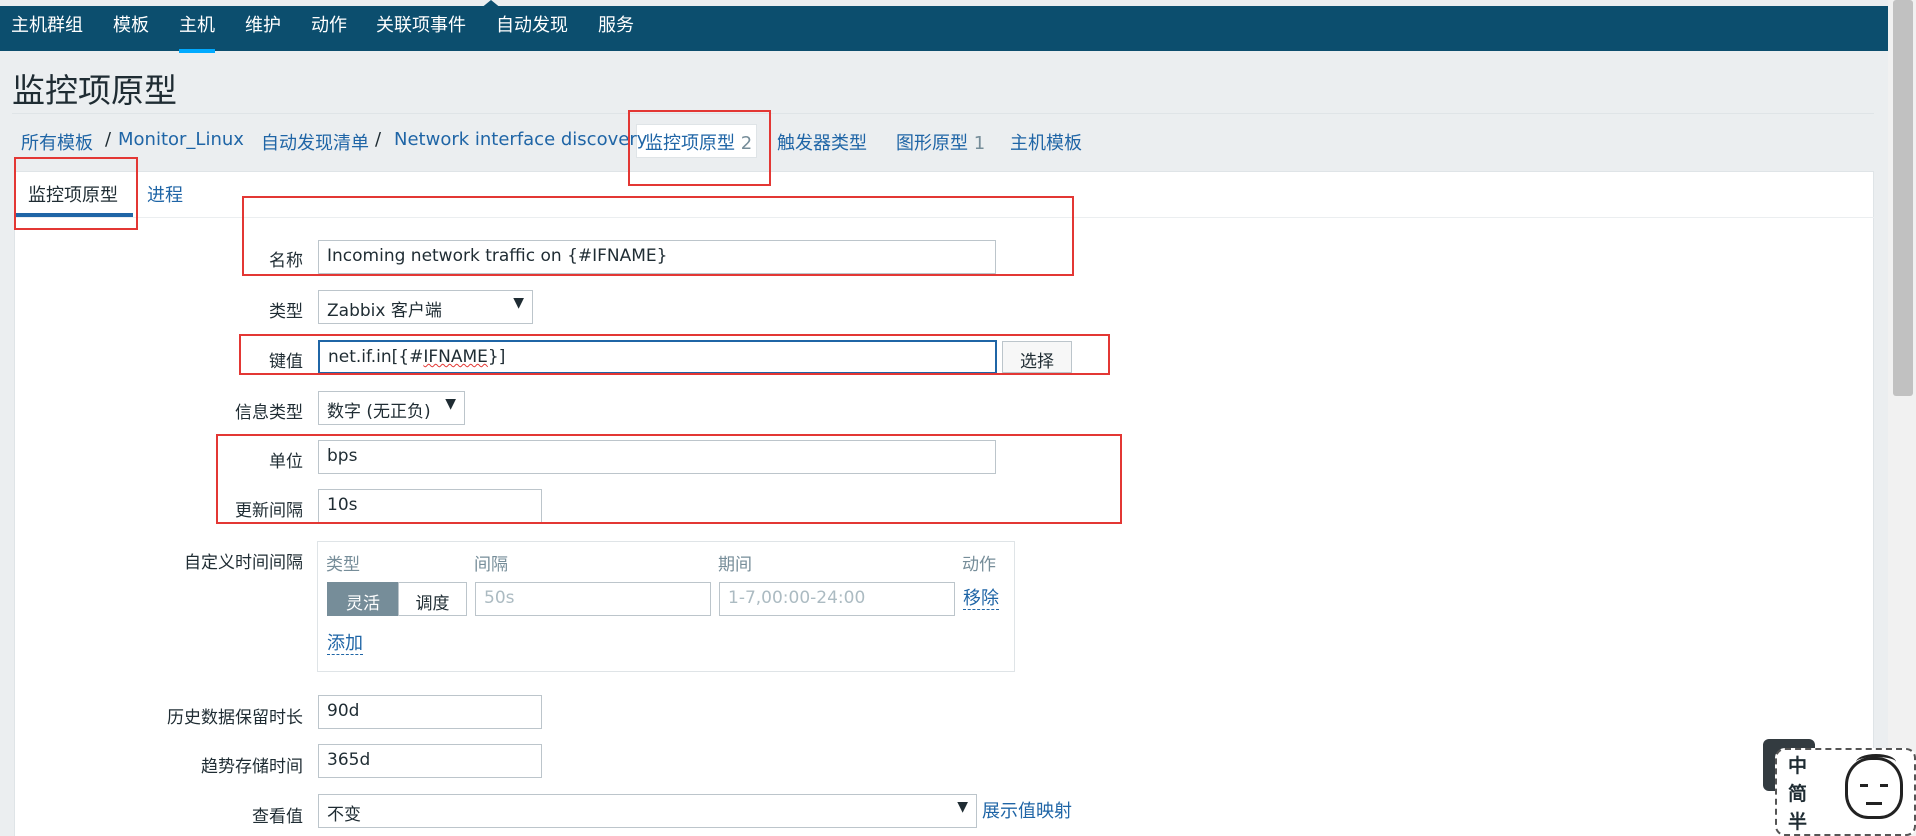  Describe the element at coordinates (1027, 812) in the screenshot. I see `show-value-mapping-link: 展示值映射` at that location.